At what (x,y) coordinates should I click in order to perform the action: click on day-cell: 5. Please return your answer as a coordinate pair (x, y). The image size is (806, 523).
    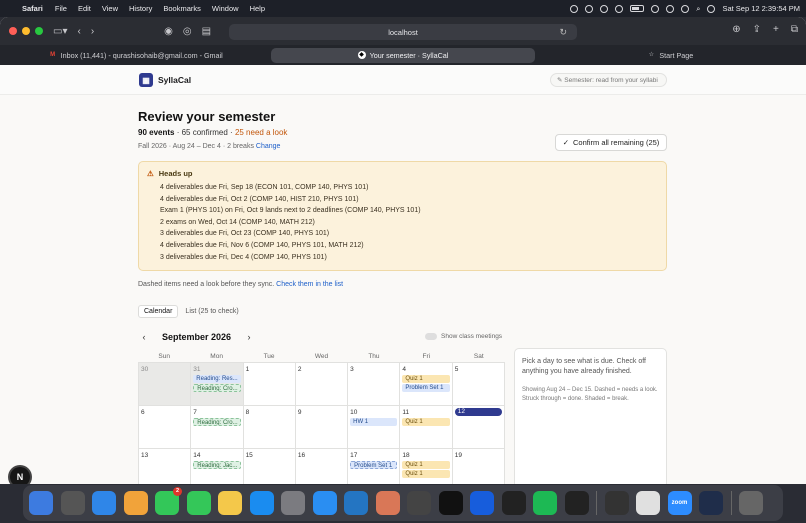
    Looking at the image, I should click on (478, 384).